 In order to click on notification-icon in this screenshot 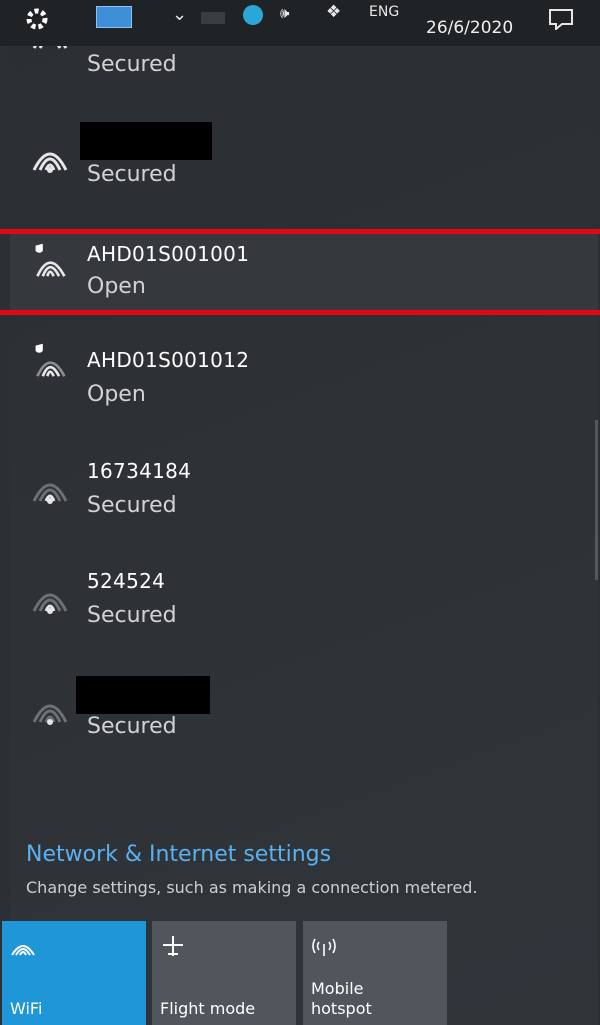, I will do `click(561, 19)`.